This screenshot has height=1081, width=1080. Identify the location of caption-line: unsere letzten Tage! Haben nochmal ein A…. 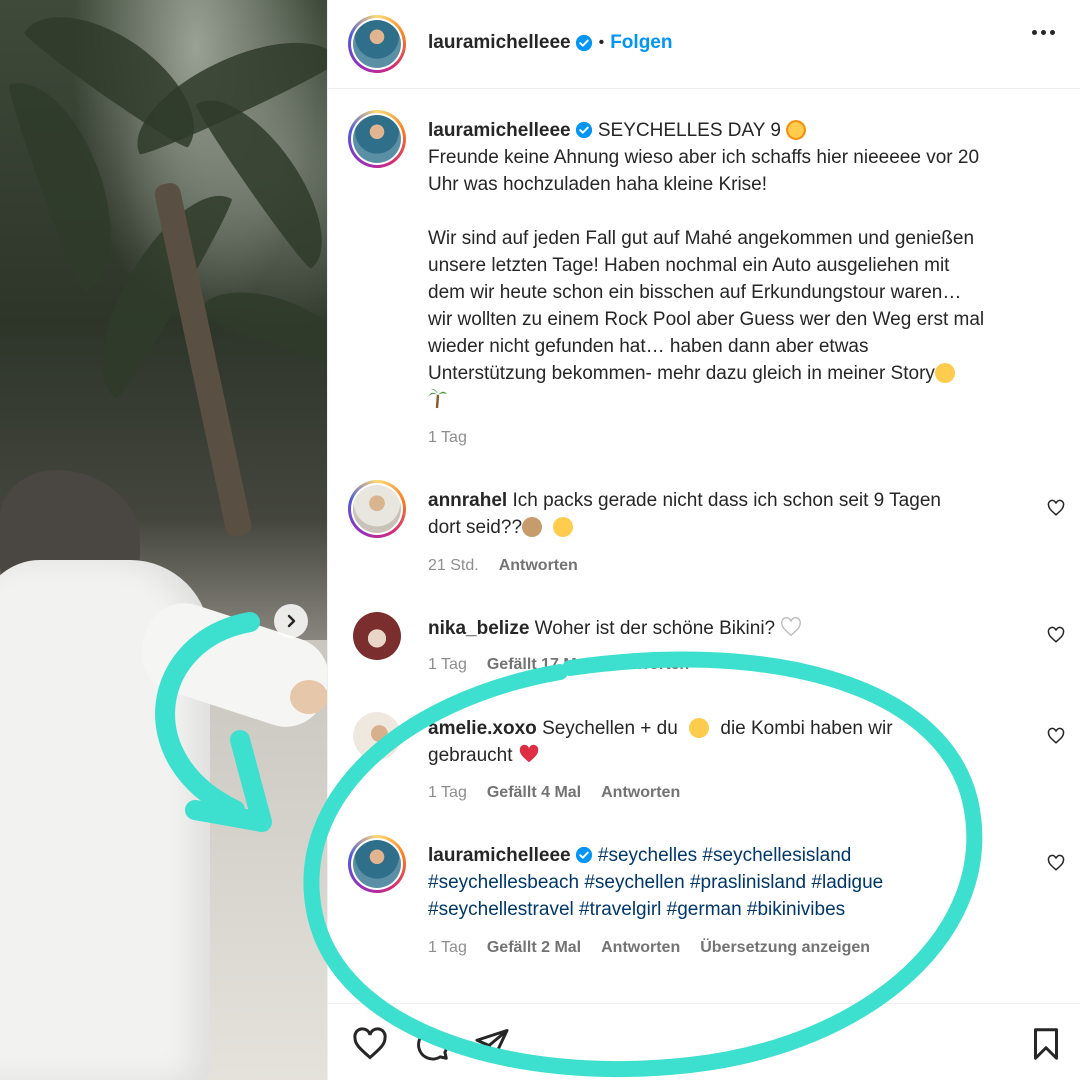
(689, 265).